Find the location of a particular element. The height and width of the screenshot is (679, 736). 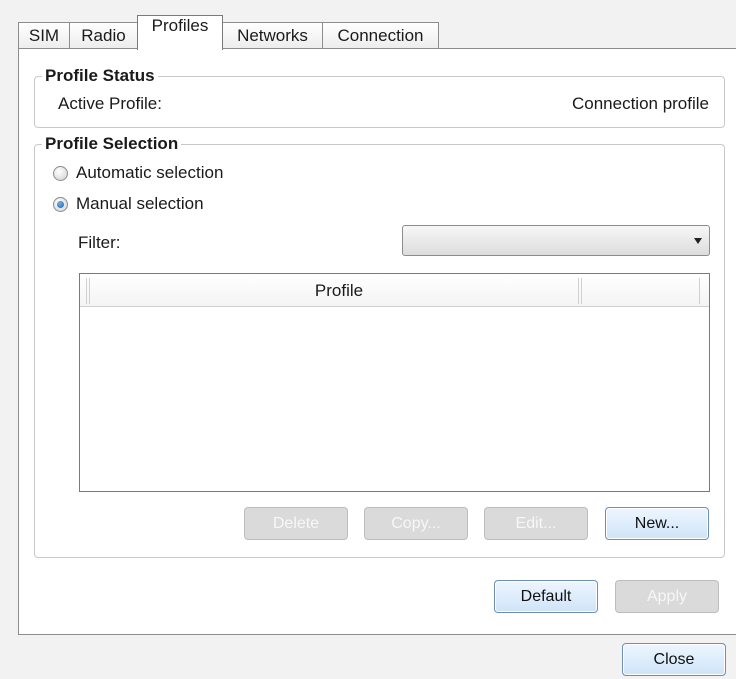

radio-checked-icon is located at coordinates (60, 204).